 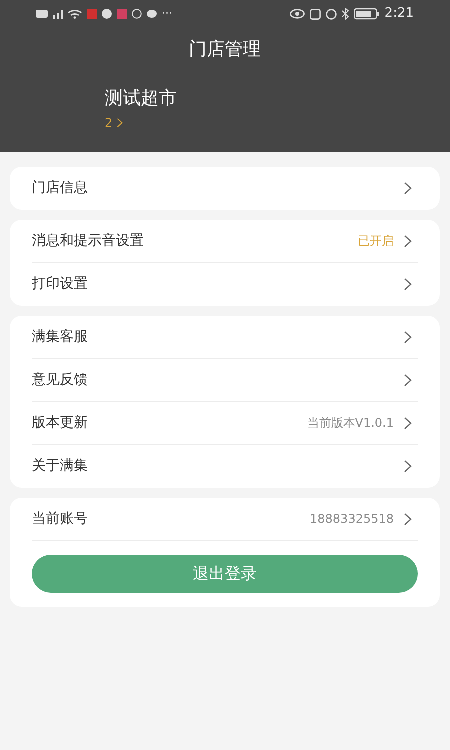 What do you see at coordinates (350, 423) in the screenshot?
I see `row-value: 当前版本V1.0.1` at bounding box center [350, 423].